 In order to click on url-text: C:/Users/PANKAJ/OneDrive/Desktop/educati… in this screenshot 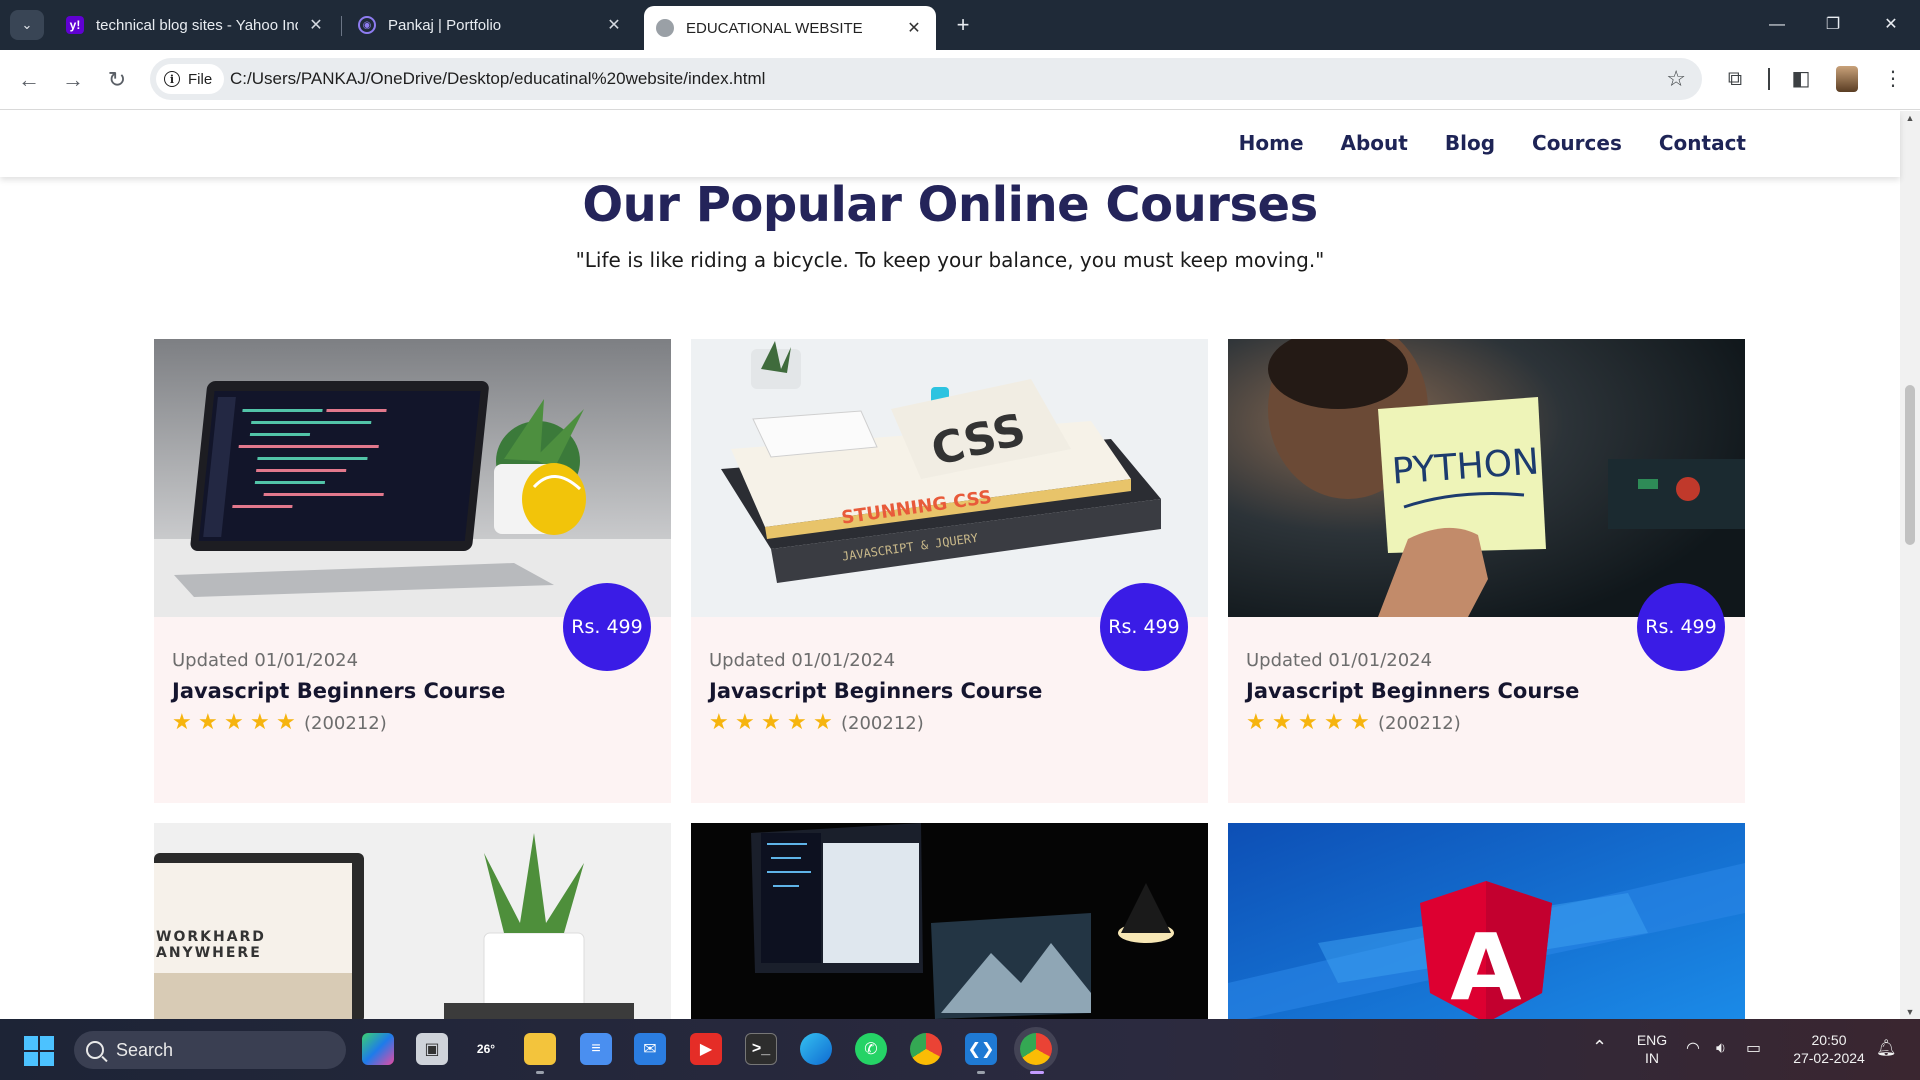, I will do `click(497, 79)`.